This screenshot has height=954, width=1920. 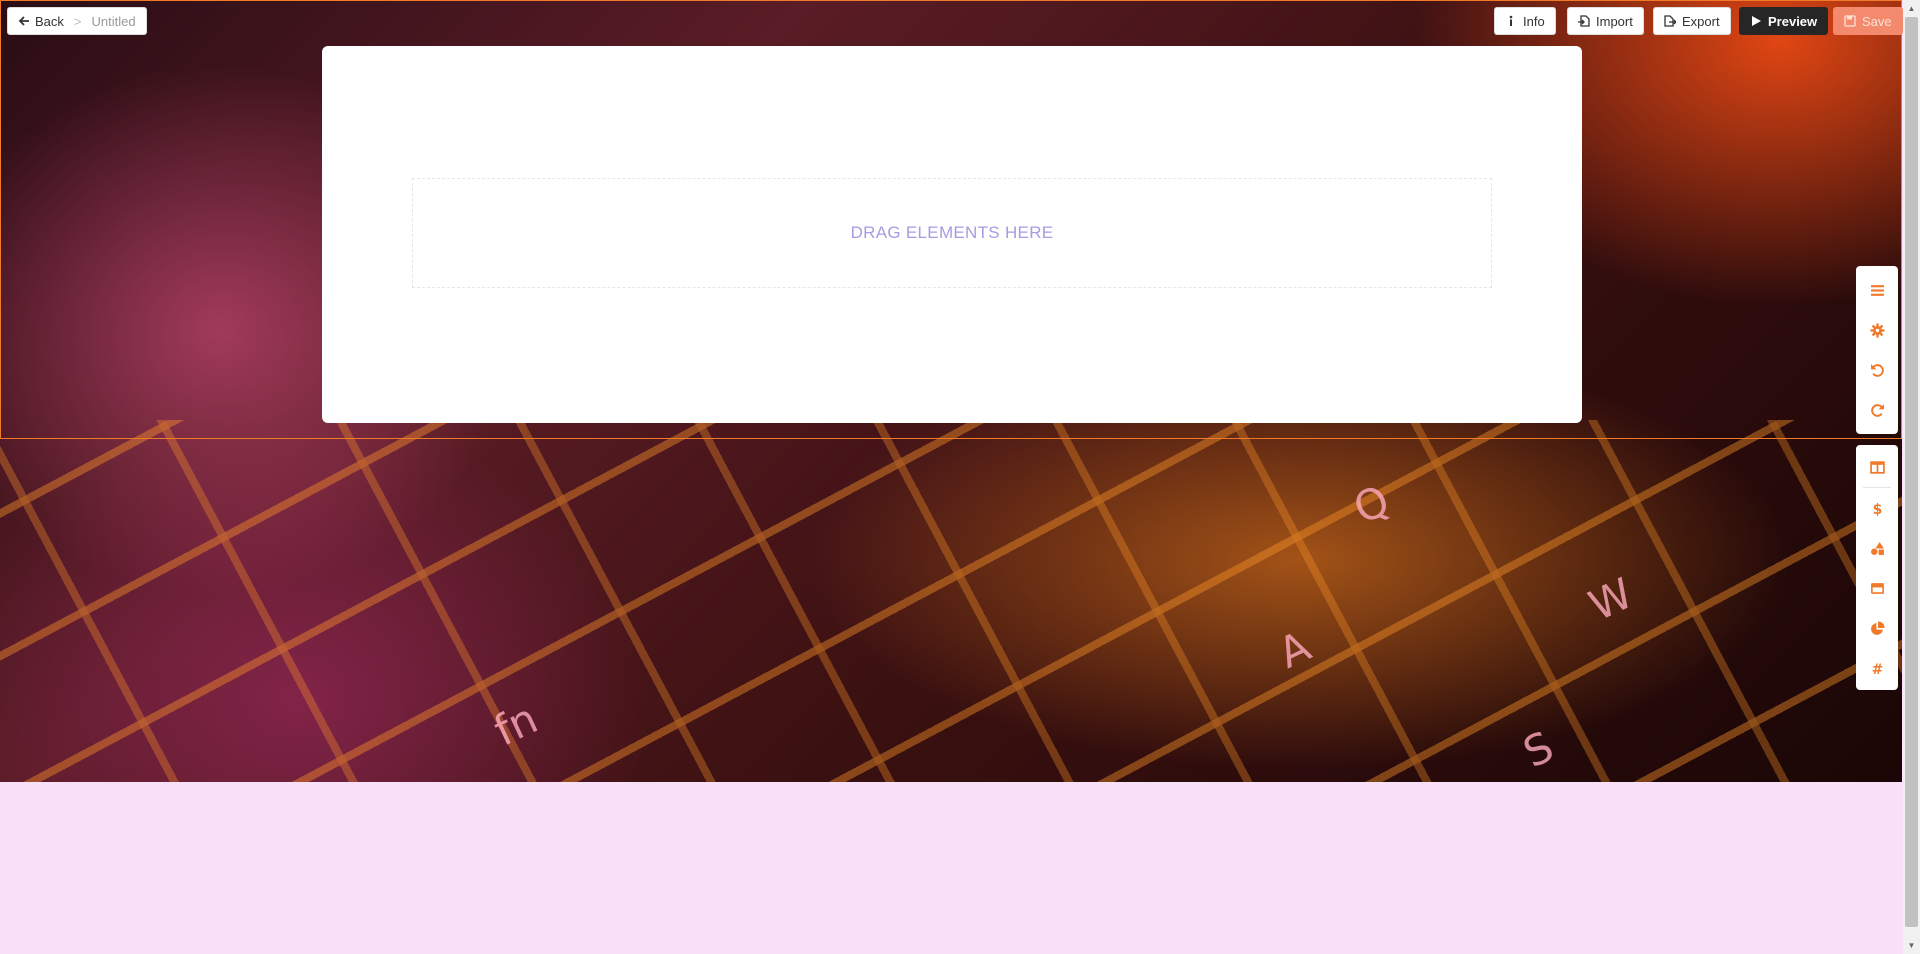 I want to click on chart-blocks-button, so click(x=1877, y=628).